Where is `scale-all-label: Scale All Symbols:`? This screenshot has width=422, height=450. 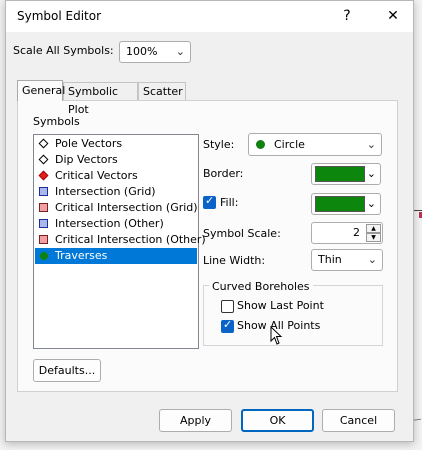
scale-all-label: Scale All Symbols: is located at coordinates (63, 50).